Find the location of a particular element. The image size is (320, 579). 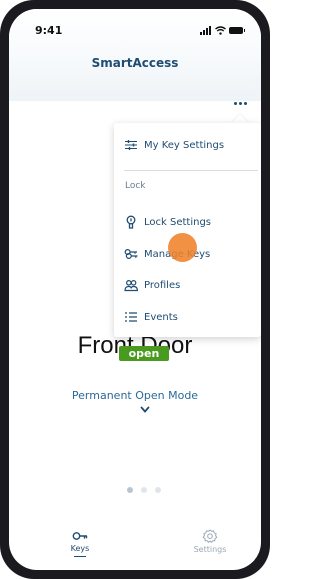

status-icons is located at coordinates (222, 30).